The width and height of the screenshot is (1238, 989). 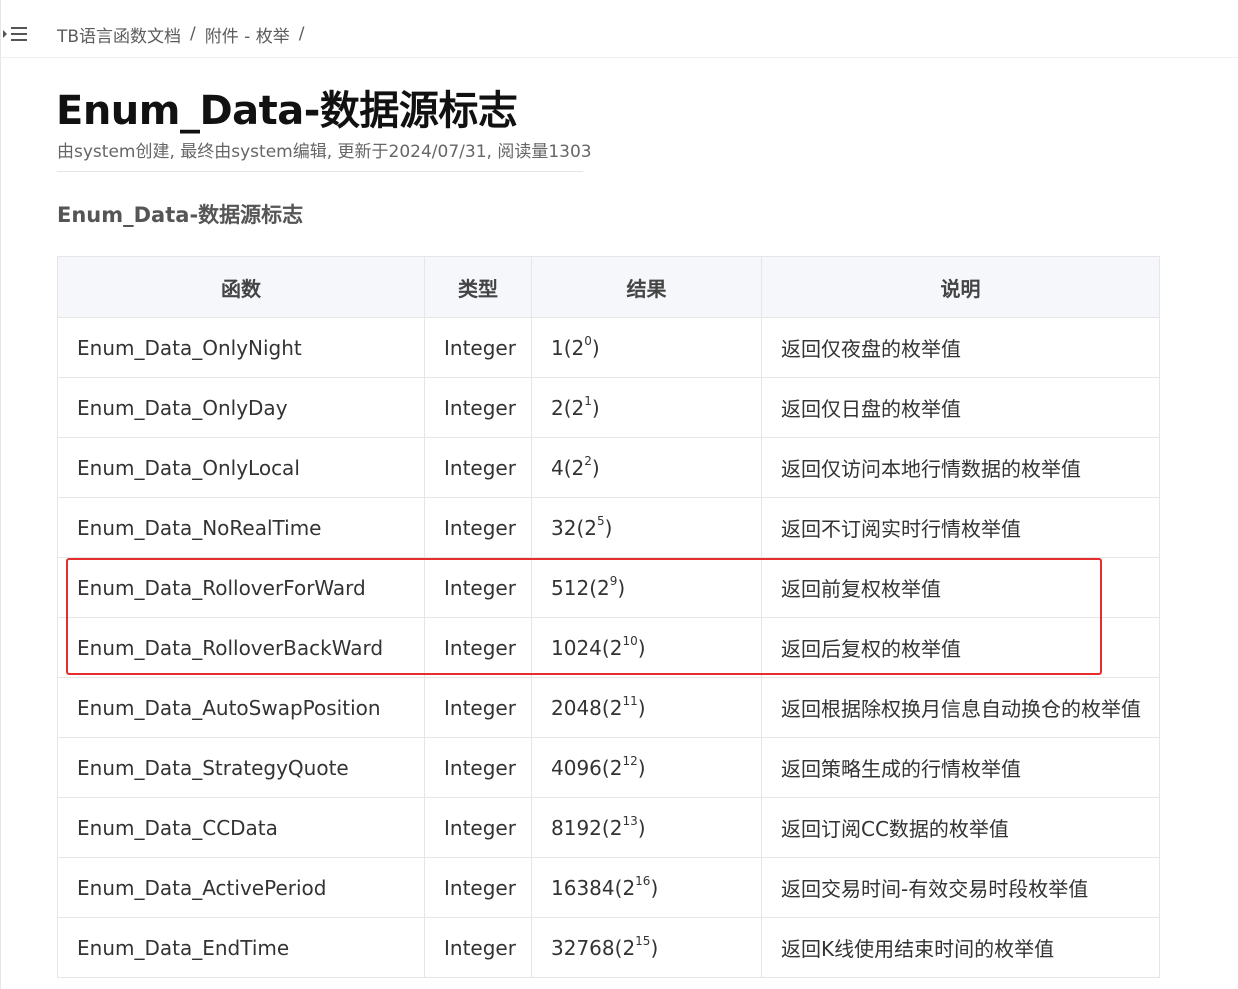 I want to click on breadcrumb: TB语言函数文档 / 附件 - 枚举 /, so click(x=185, y=34).